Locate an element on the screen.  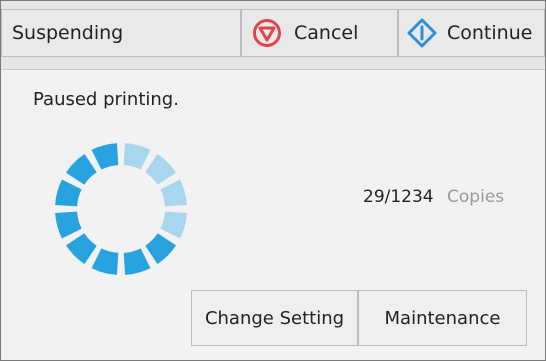
cancel-button: Cancel is located at coordinates (319, 33).